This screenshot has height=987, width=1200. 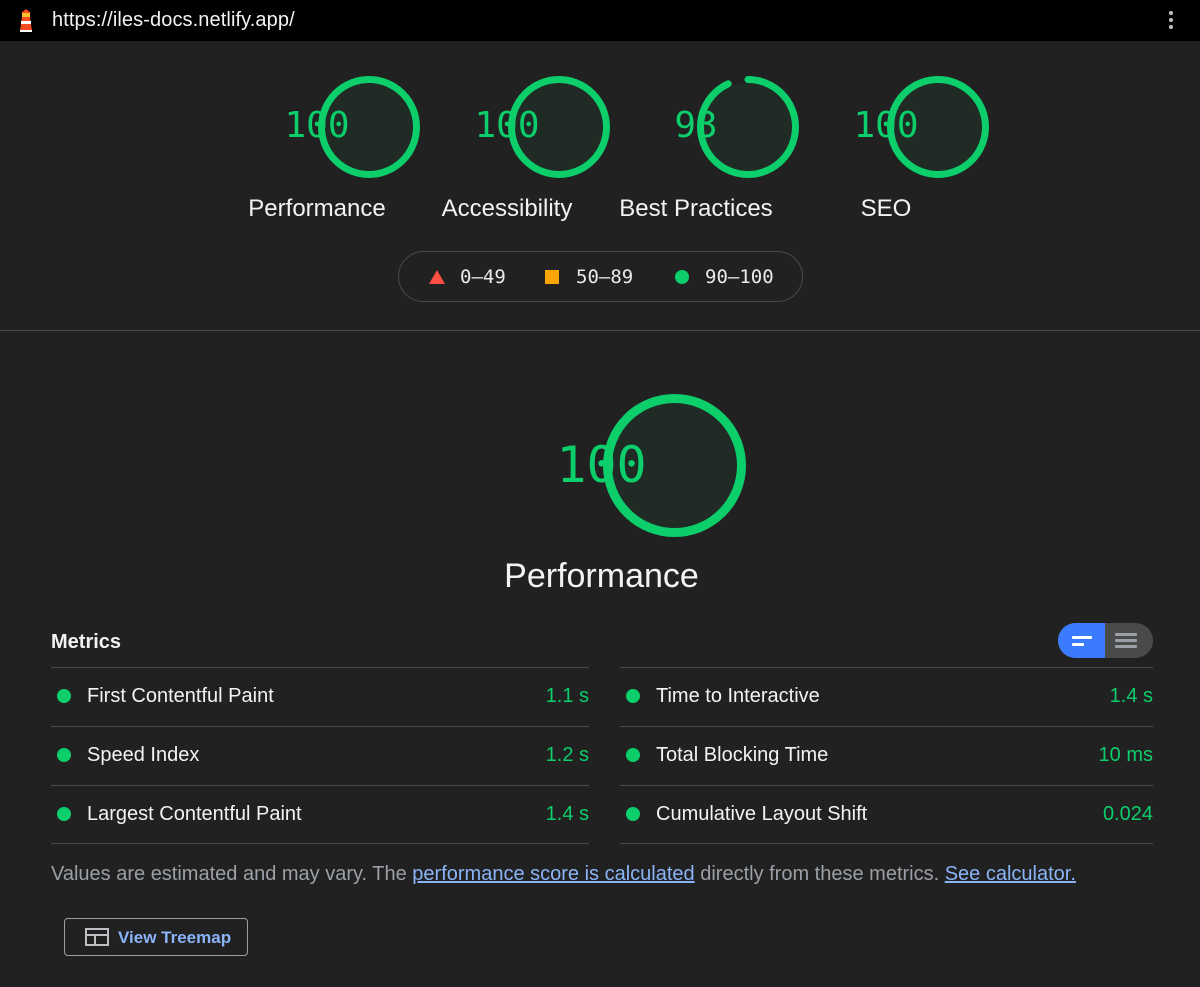 What do you see at coordinates (739, 277) in the screenshot?
I see `legend-pass-range: 90–100` at bounding box center [739, 277].